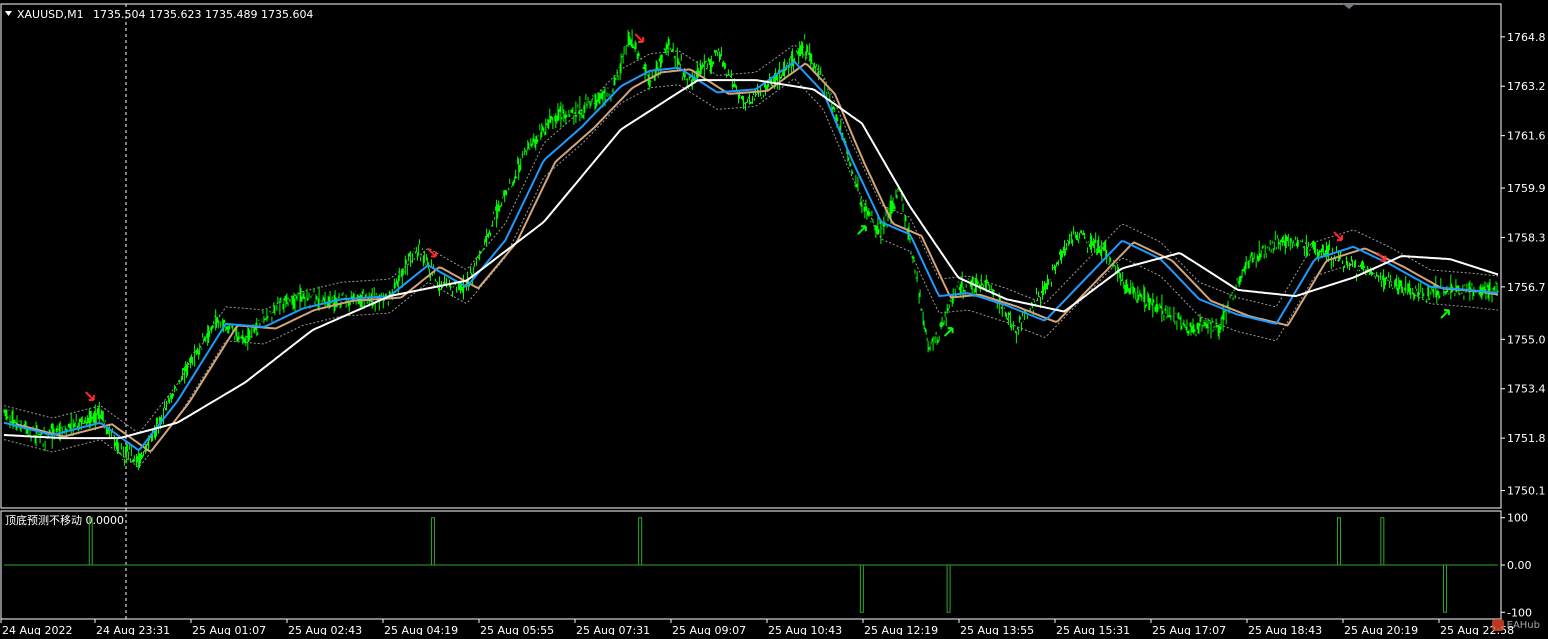 The image size is (1548, 639). I want to click on time-tick-label: 25 Aug 04:19, so click(421, 629).